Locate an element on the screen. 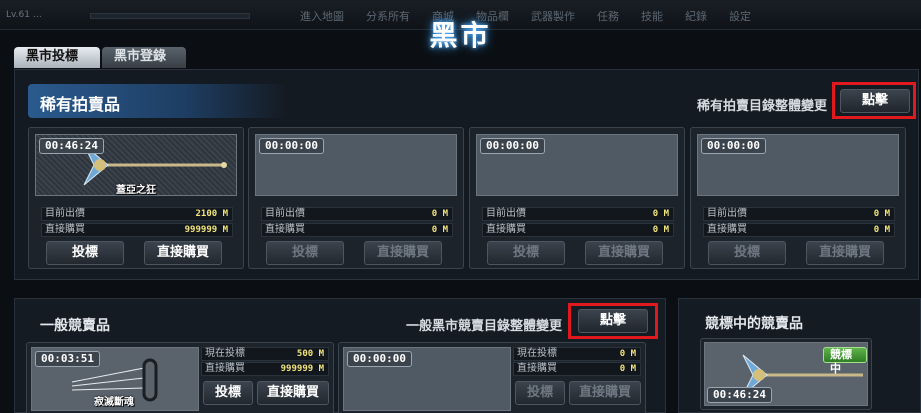  item-image: 00:46:24 蓋亞之狂 is located at coordinates (136, 165).